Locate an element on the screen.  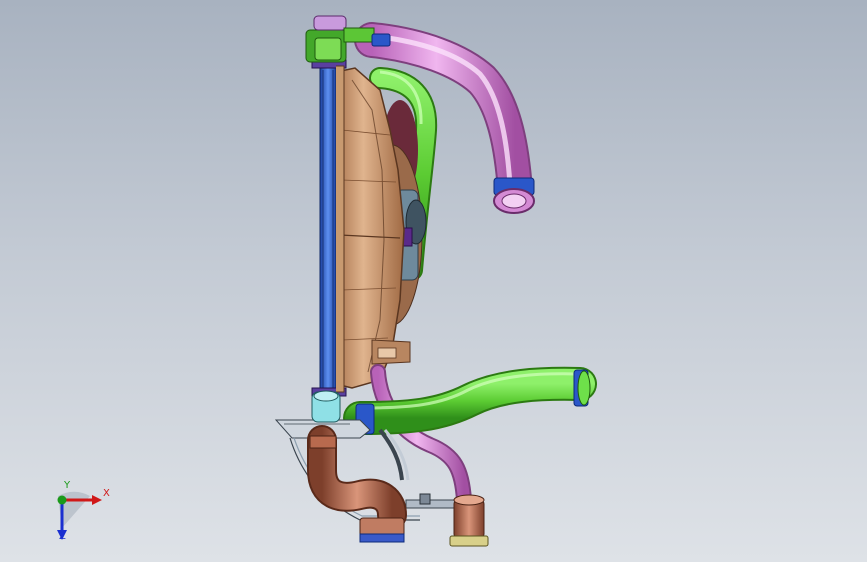
upper-hose-outlet is located at coordinates (514, 195).